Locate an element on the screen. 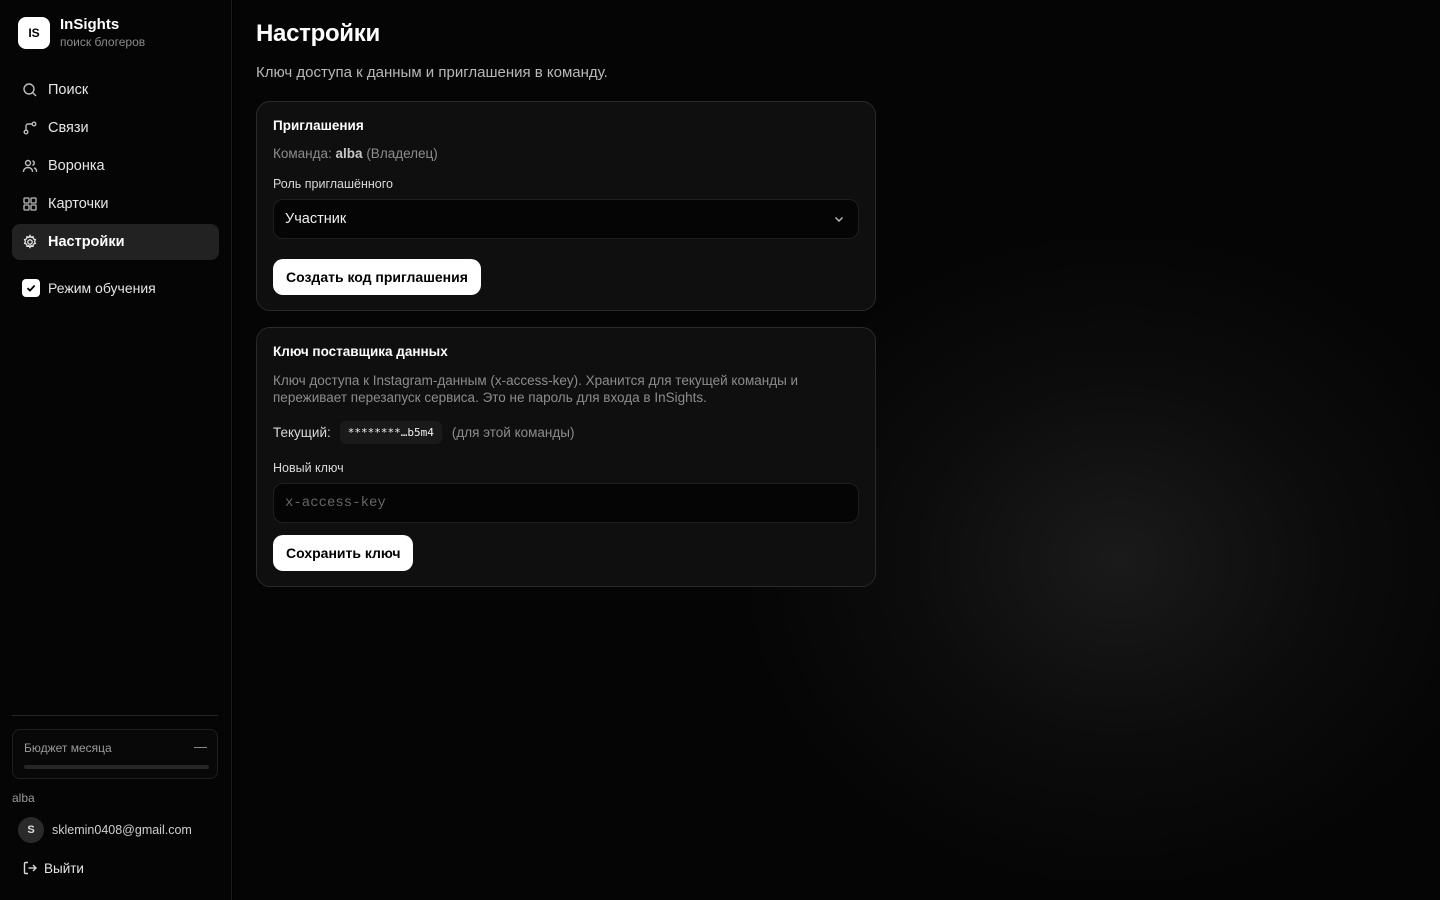  brand: IS InSights поиск блогеров is located at coordinates (81, 33).